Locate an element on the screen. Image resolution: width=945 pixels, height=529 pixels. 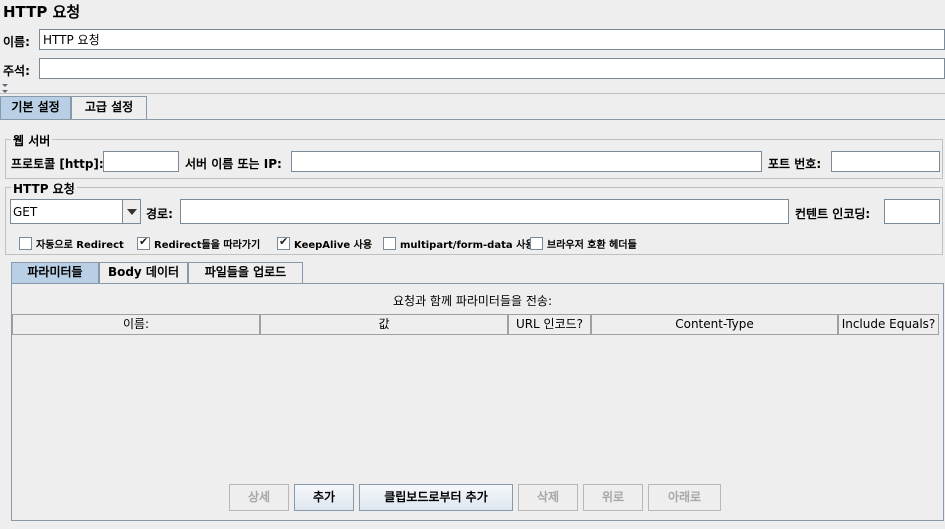
server-input is located at coordinates (526, 161).